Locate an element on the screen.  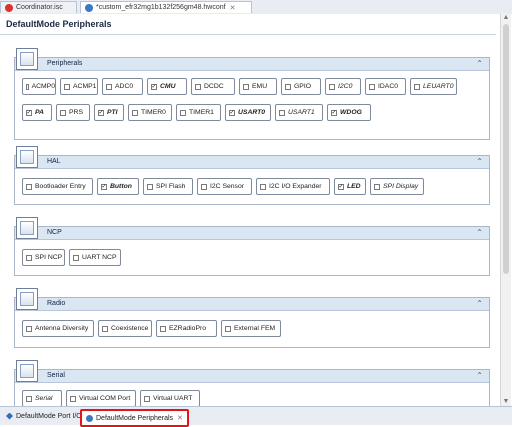
serial-serial: Serial is located at coordinates (42, 398).